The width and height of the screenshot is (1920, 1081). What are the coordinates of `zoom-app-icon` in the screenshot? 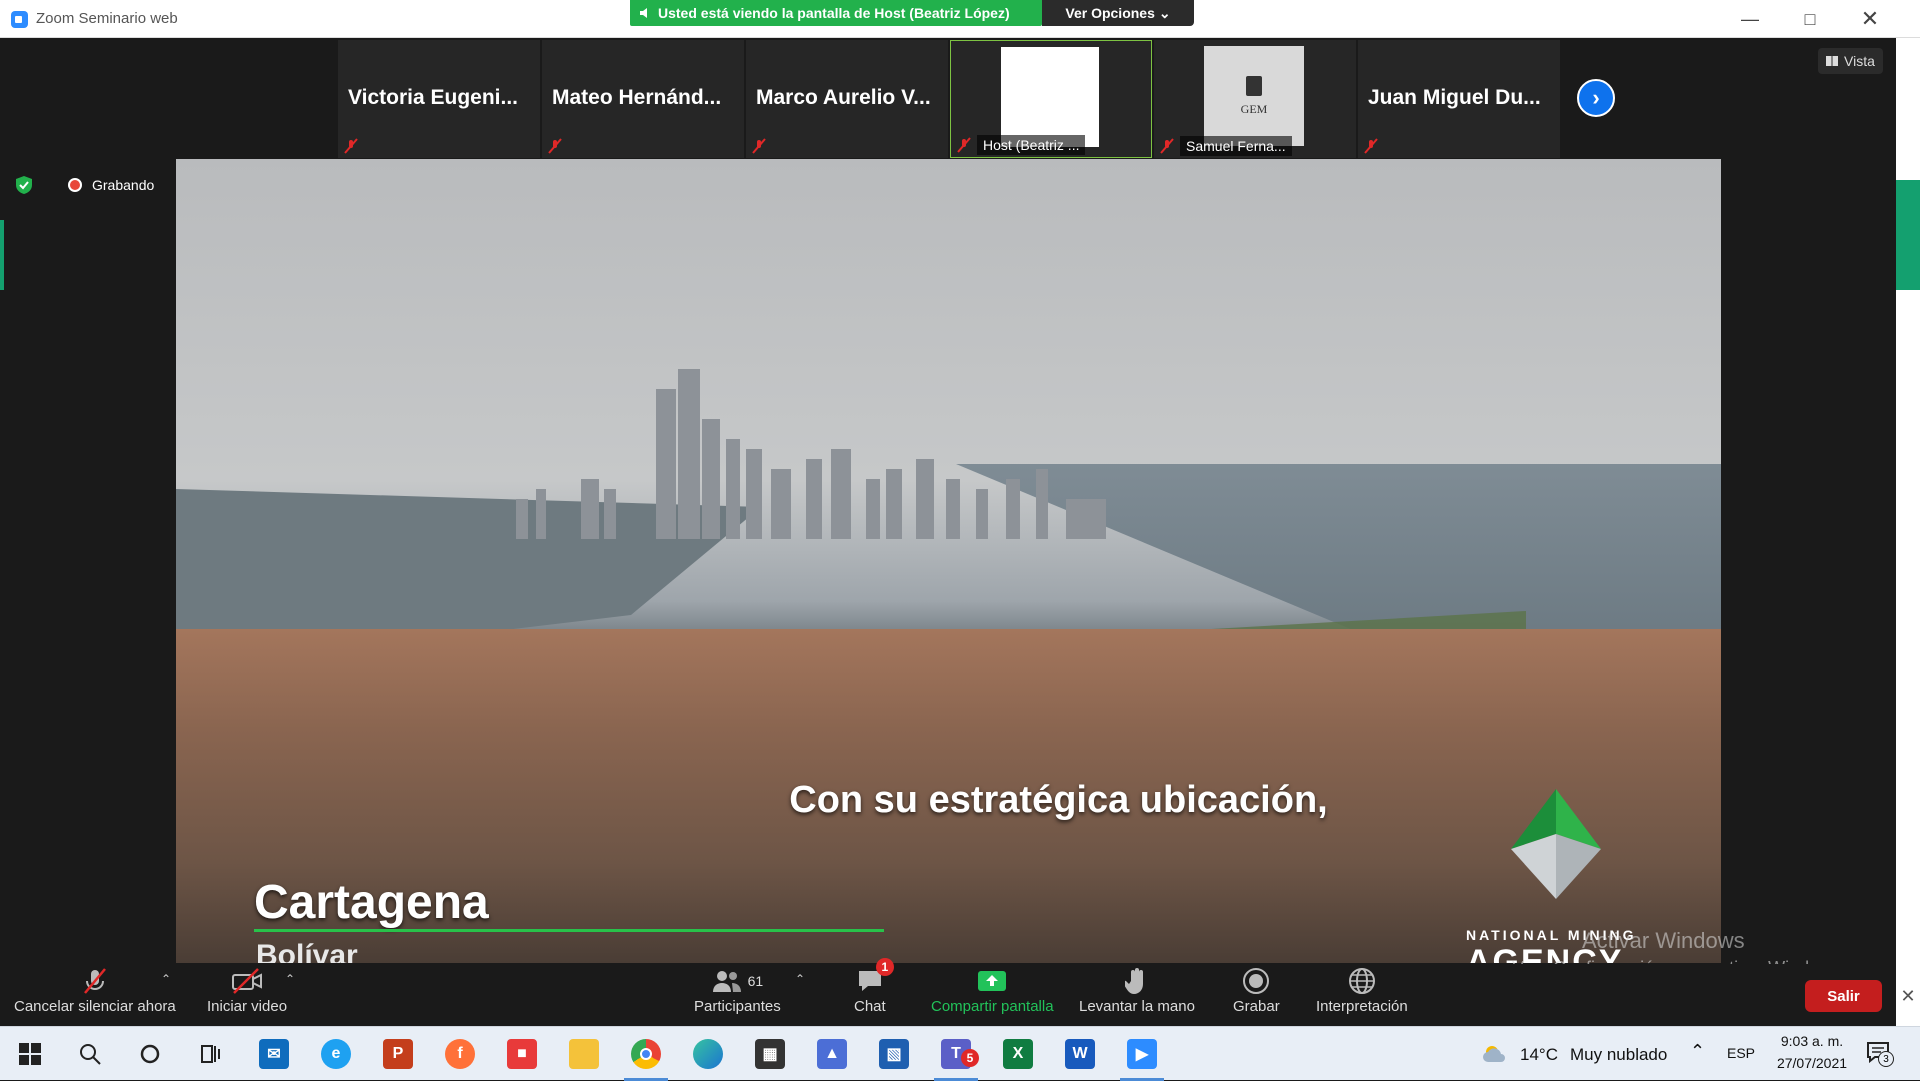 It's located at (19, 19).